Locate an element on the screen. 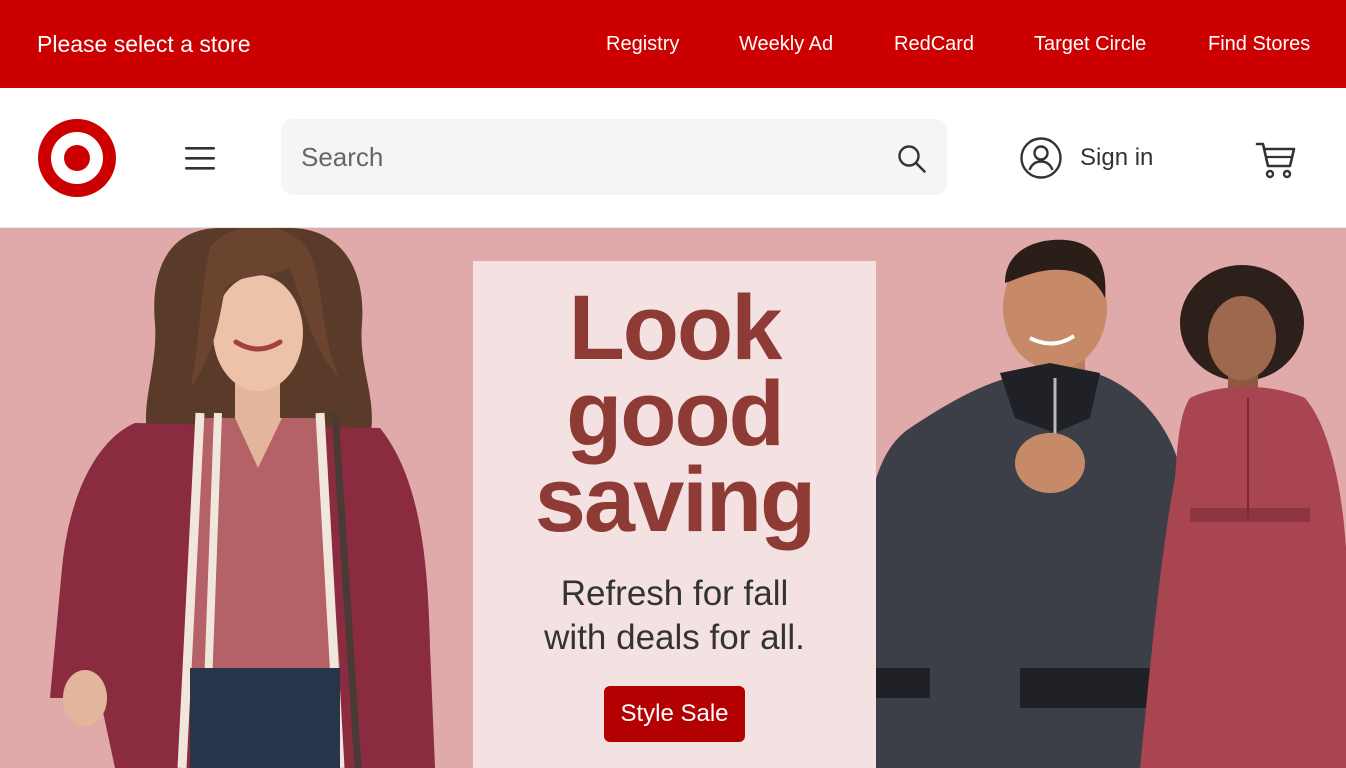 The width and height of the screenshot is (1346, 768). cart-button is located at coordinates (1276, 159).